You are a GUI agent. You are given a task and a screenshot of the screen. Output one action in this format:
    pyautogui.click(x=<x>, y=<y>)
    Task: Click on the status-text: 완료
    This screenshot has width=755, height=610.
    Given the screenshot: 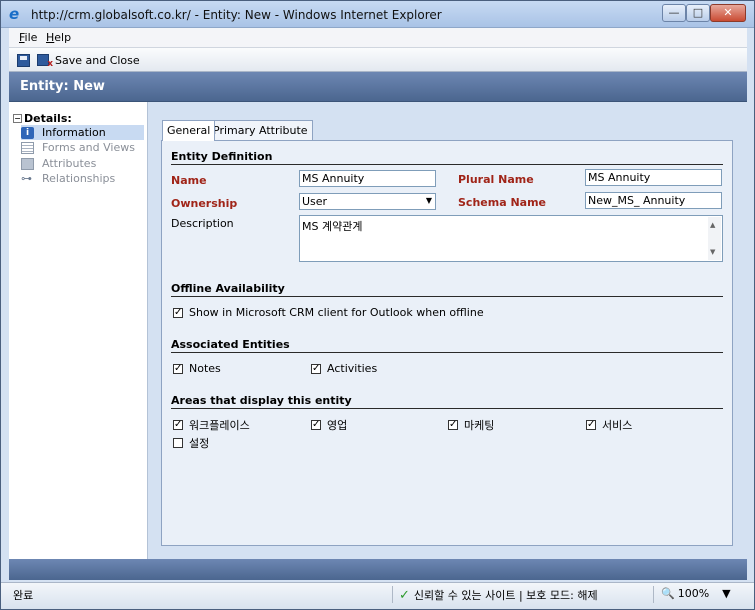 What is the action you would take?
    pyautogui.click(x=23, y=595)
    